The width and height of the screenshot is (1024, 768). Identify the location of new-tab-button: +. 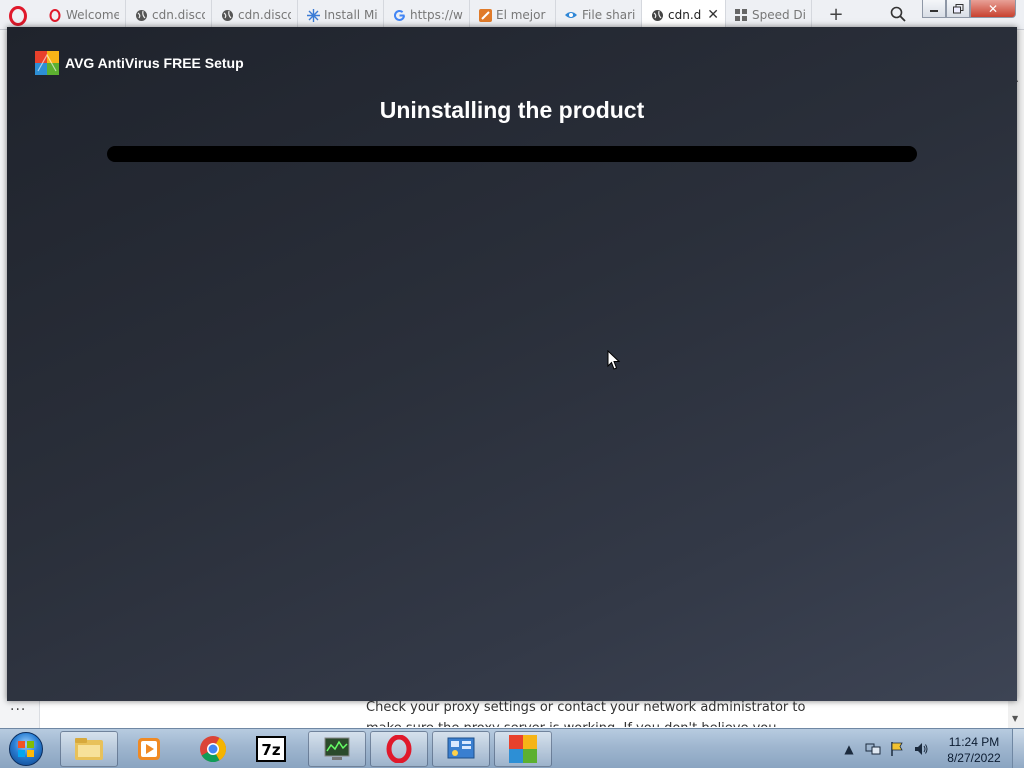
(836, 14).